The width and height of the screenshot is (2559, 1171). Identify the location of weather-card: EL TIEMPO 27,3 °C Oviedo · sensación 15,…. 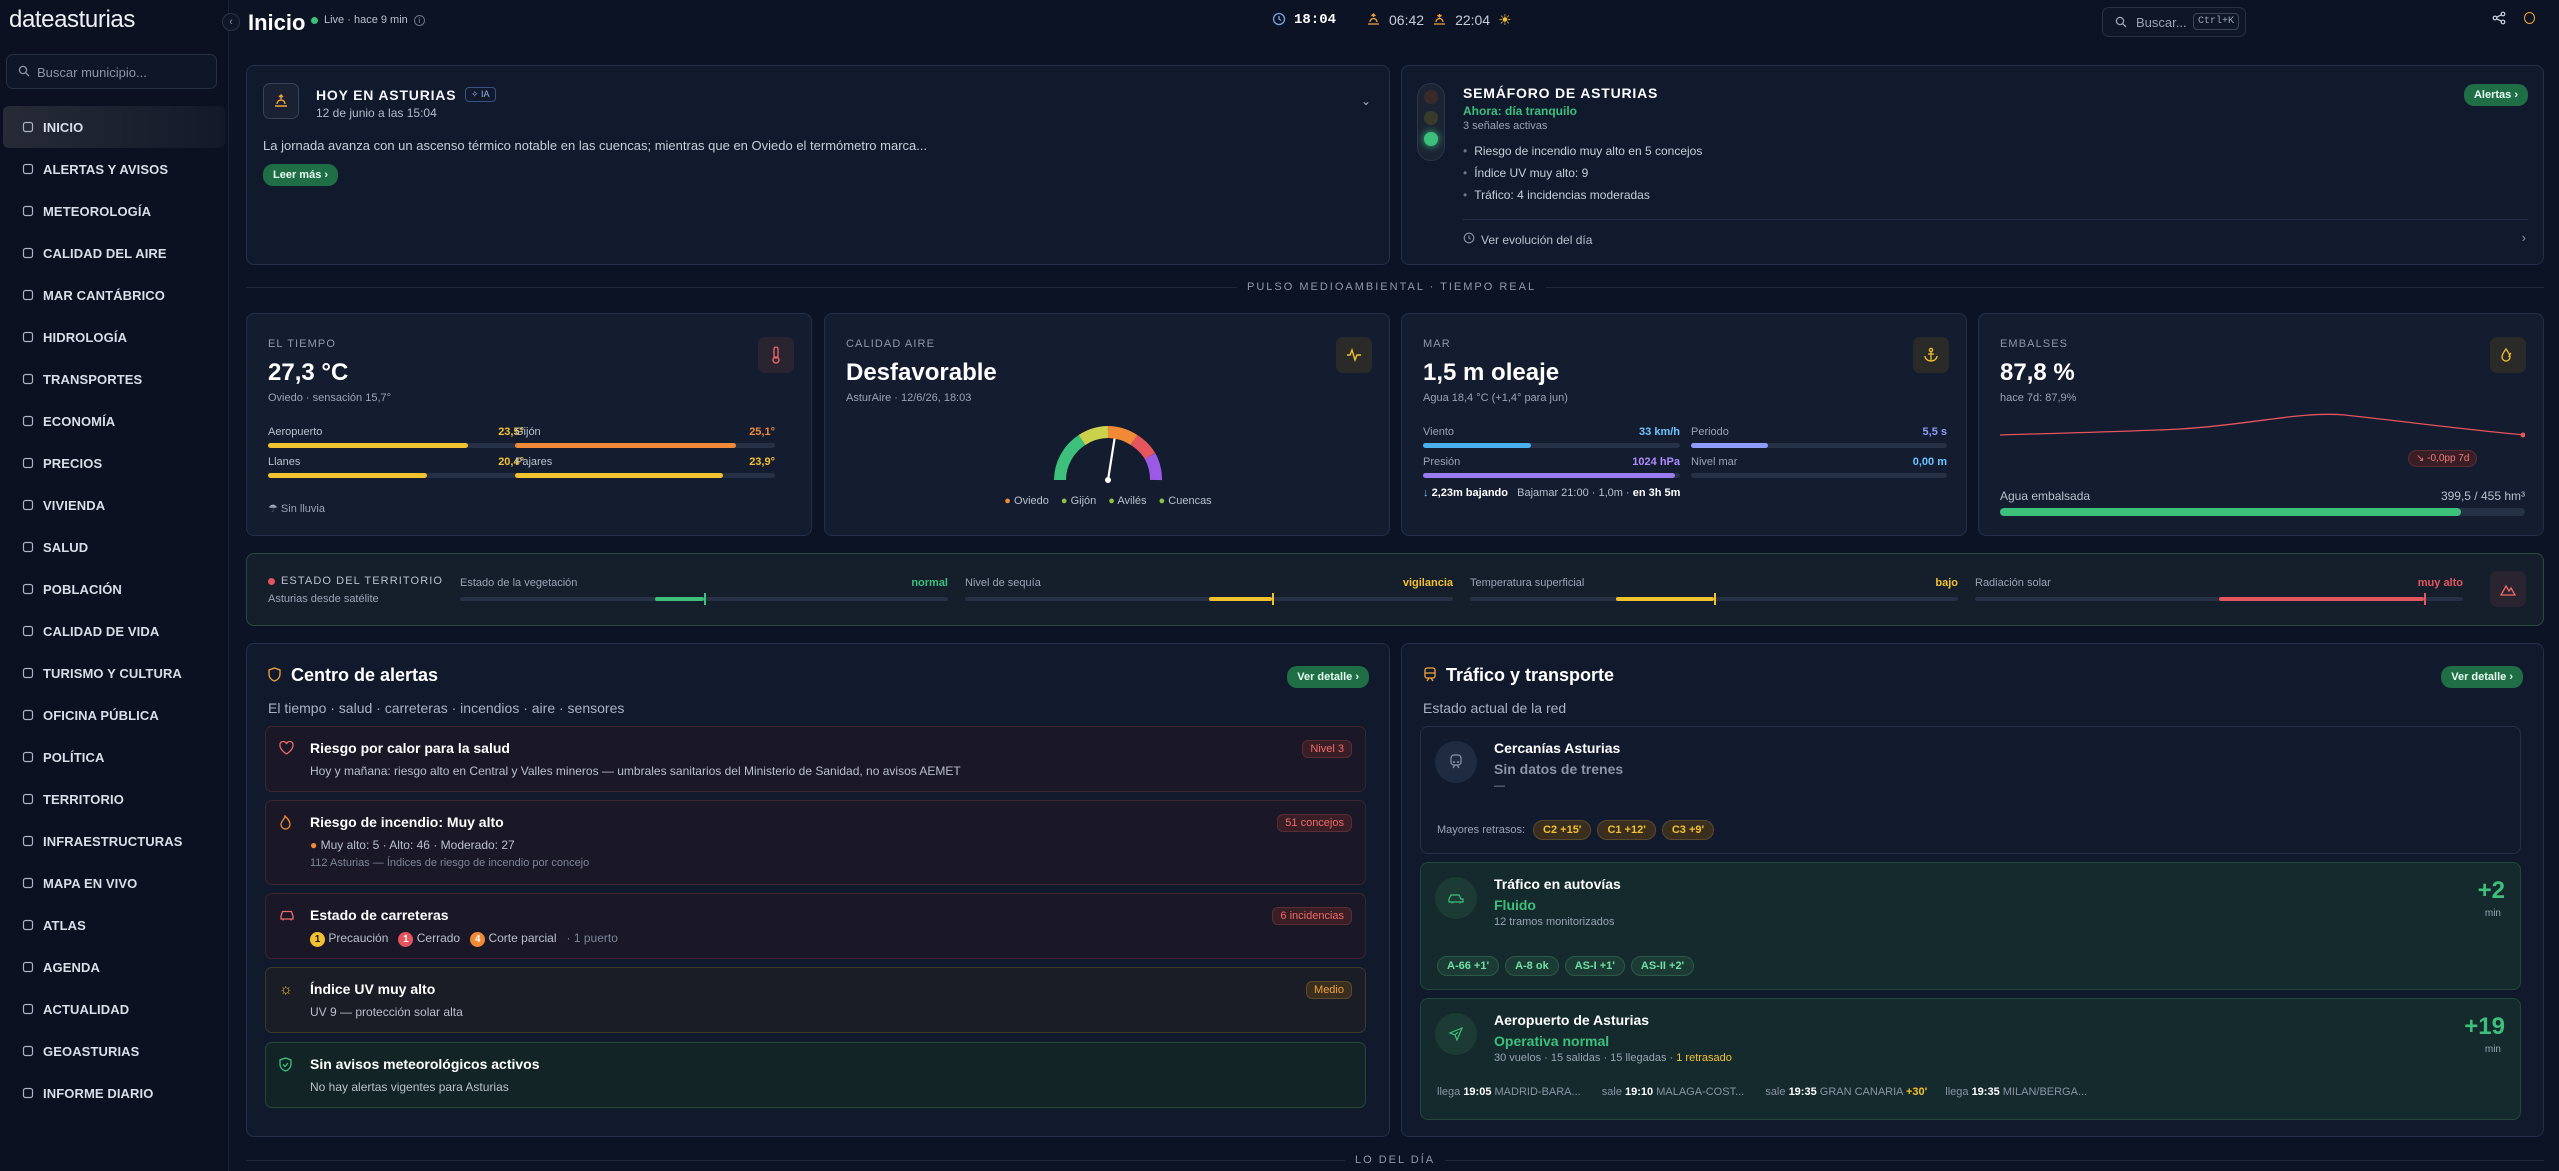
(529, 424).